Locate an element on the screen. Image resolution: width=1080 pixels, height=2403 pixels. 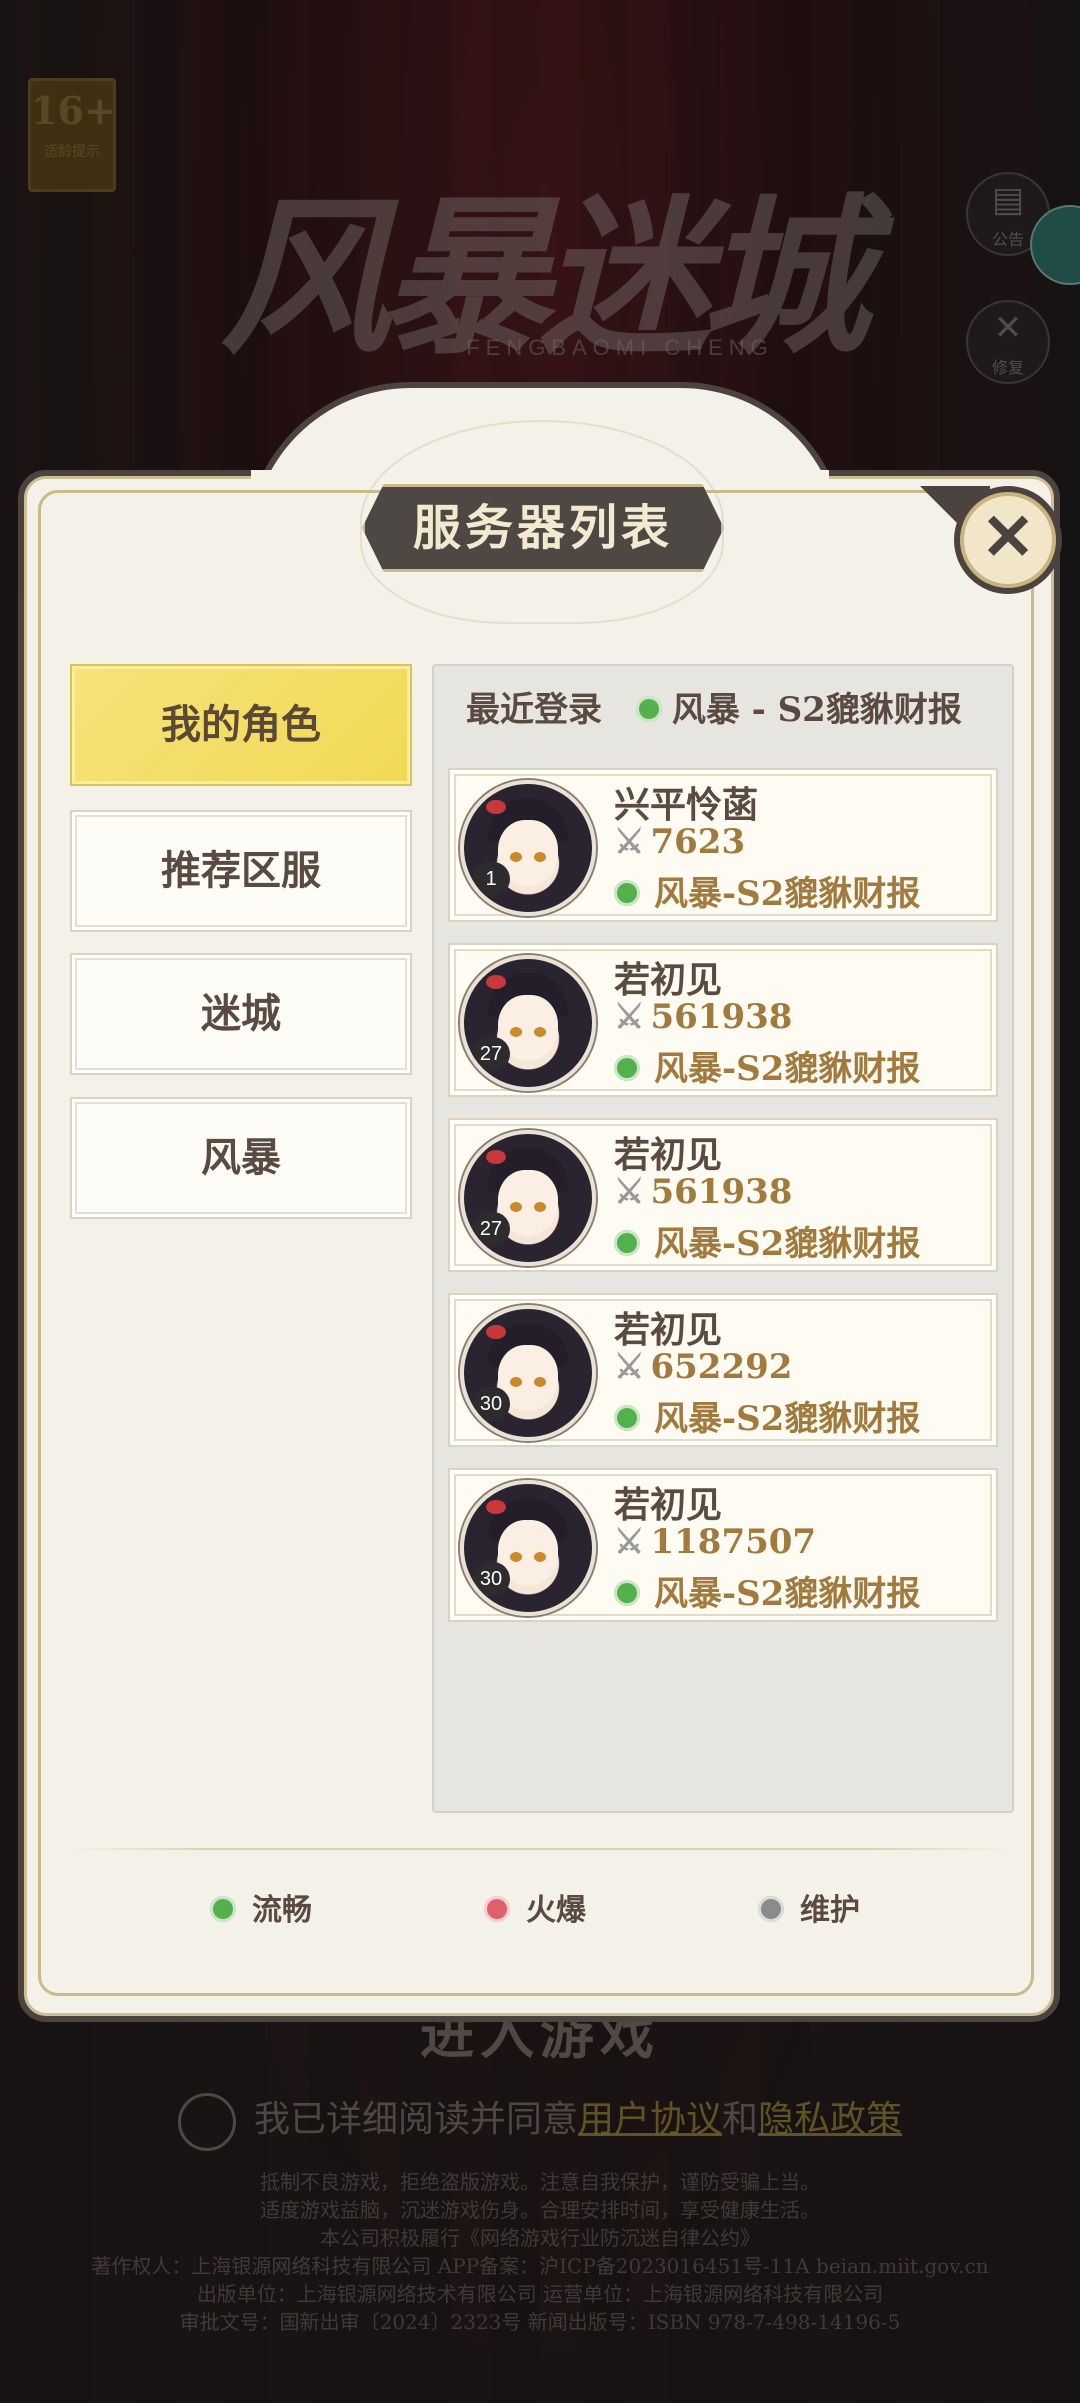
character-power: 1187507 is located at coordinates (733, 1542).